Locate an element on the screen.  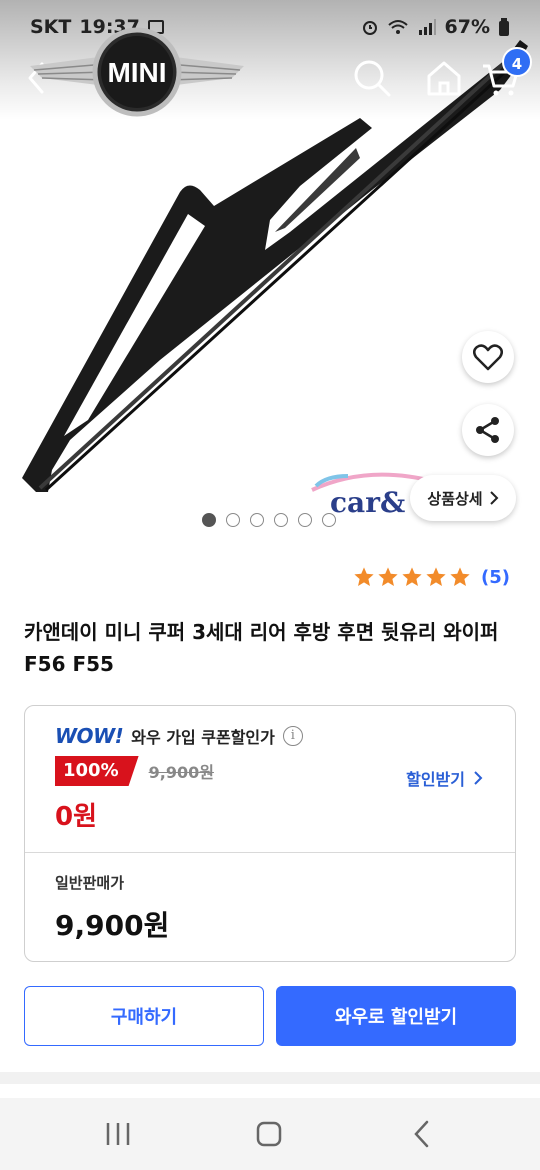
discount-row: 100% 9,900원 is located at coordinates (134, 771).